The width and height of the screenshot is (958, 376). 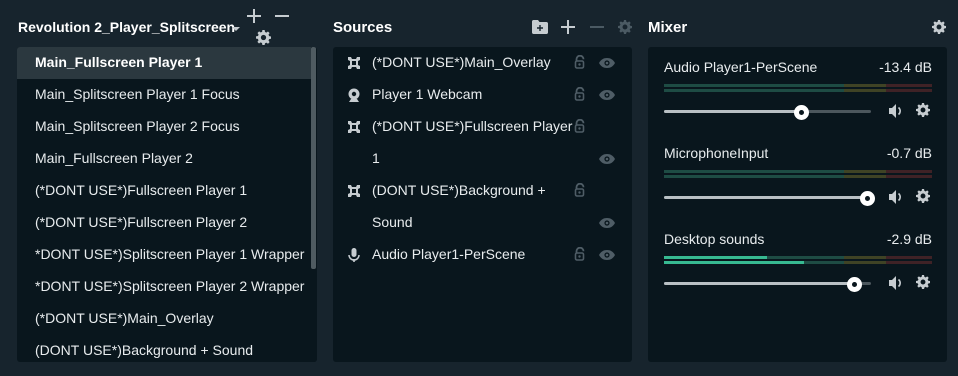 I want to click on source-label: (*DONT USE*)Main_Overlay, so click(x=461, y=62).